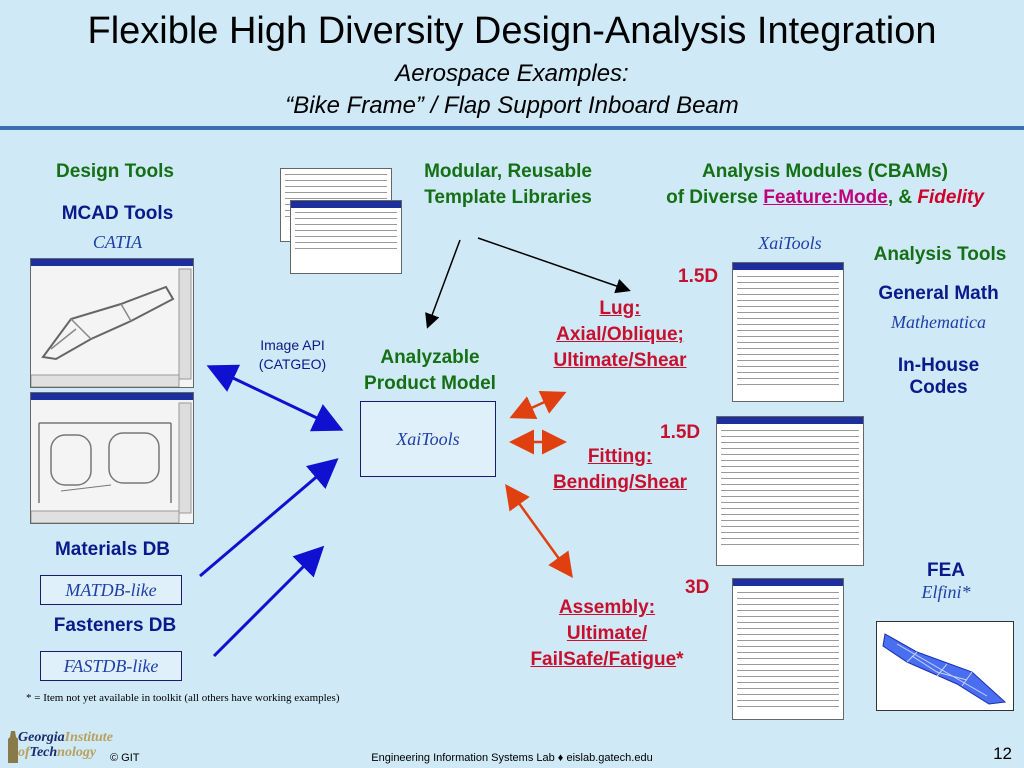 This screenshot has width=1024, height=768. I want to click on diverse-prefix: of Diverse, so click(715, 197).